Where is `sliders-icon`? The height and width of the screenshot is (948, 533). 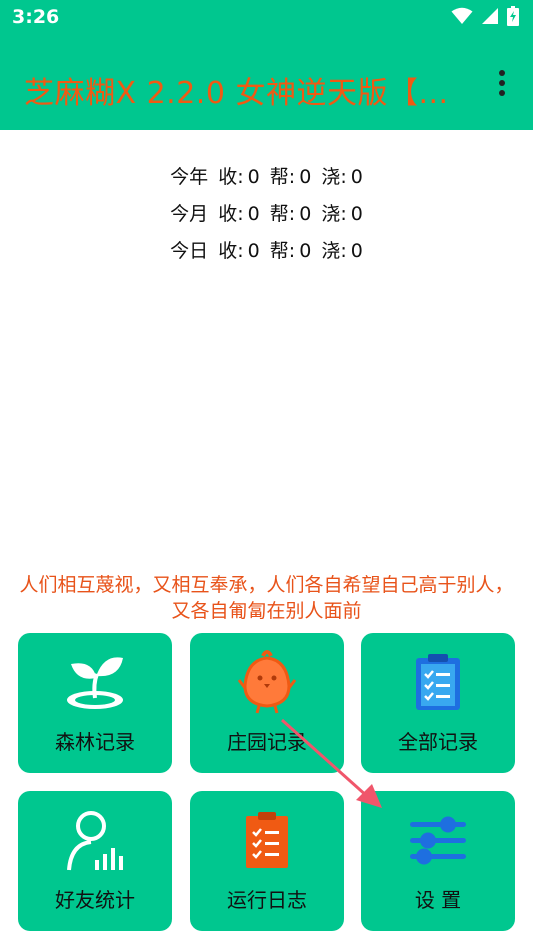
sliders-icon is located at coordinates (438, 840).